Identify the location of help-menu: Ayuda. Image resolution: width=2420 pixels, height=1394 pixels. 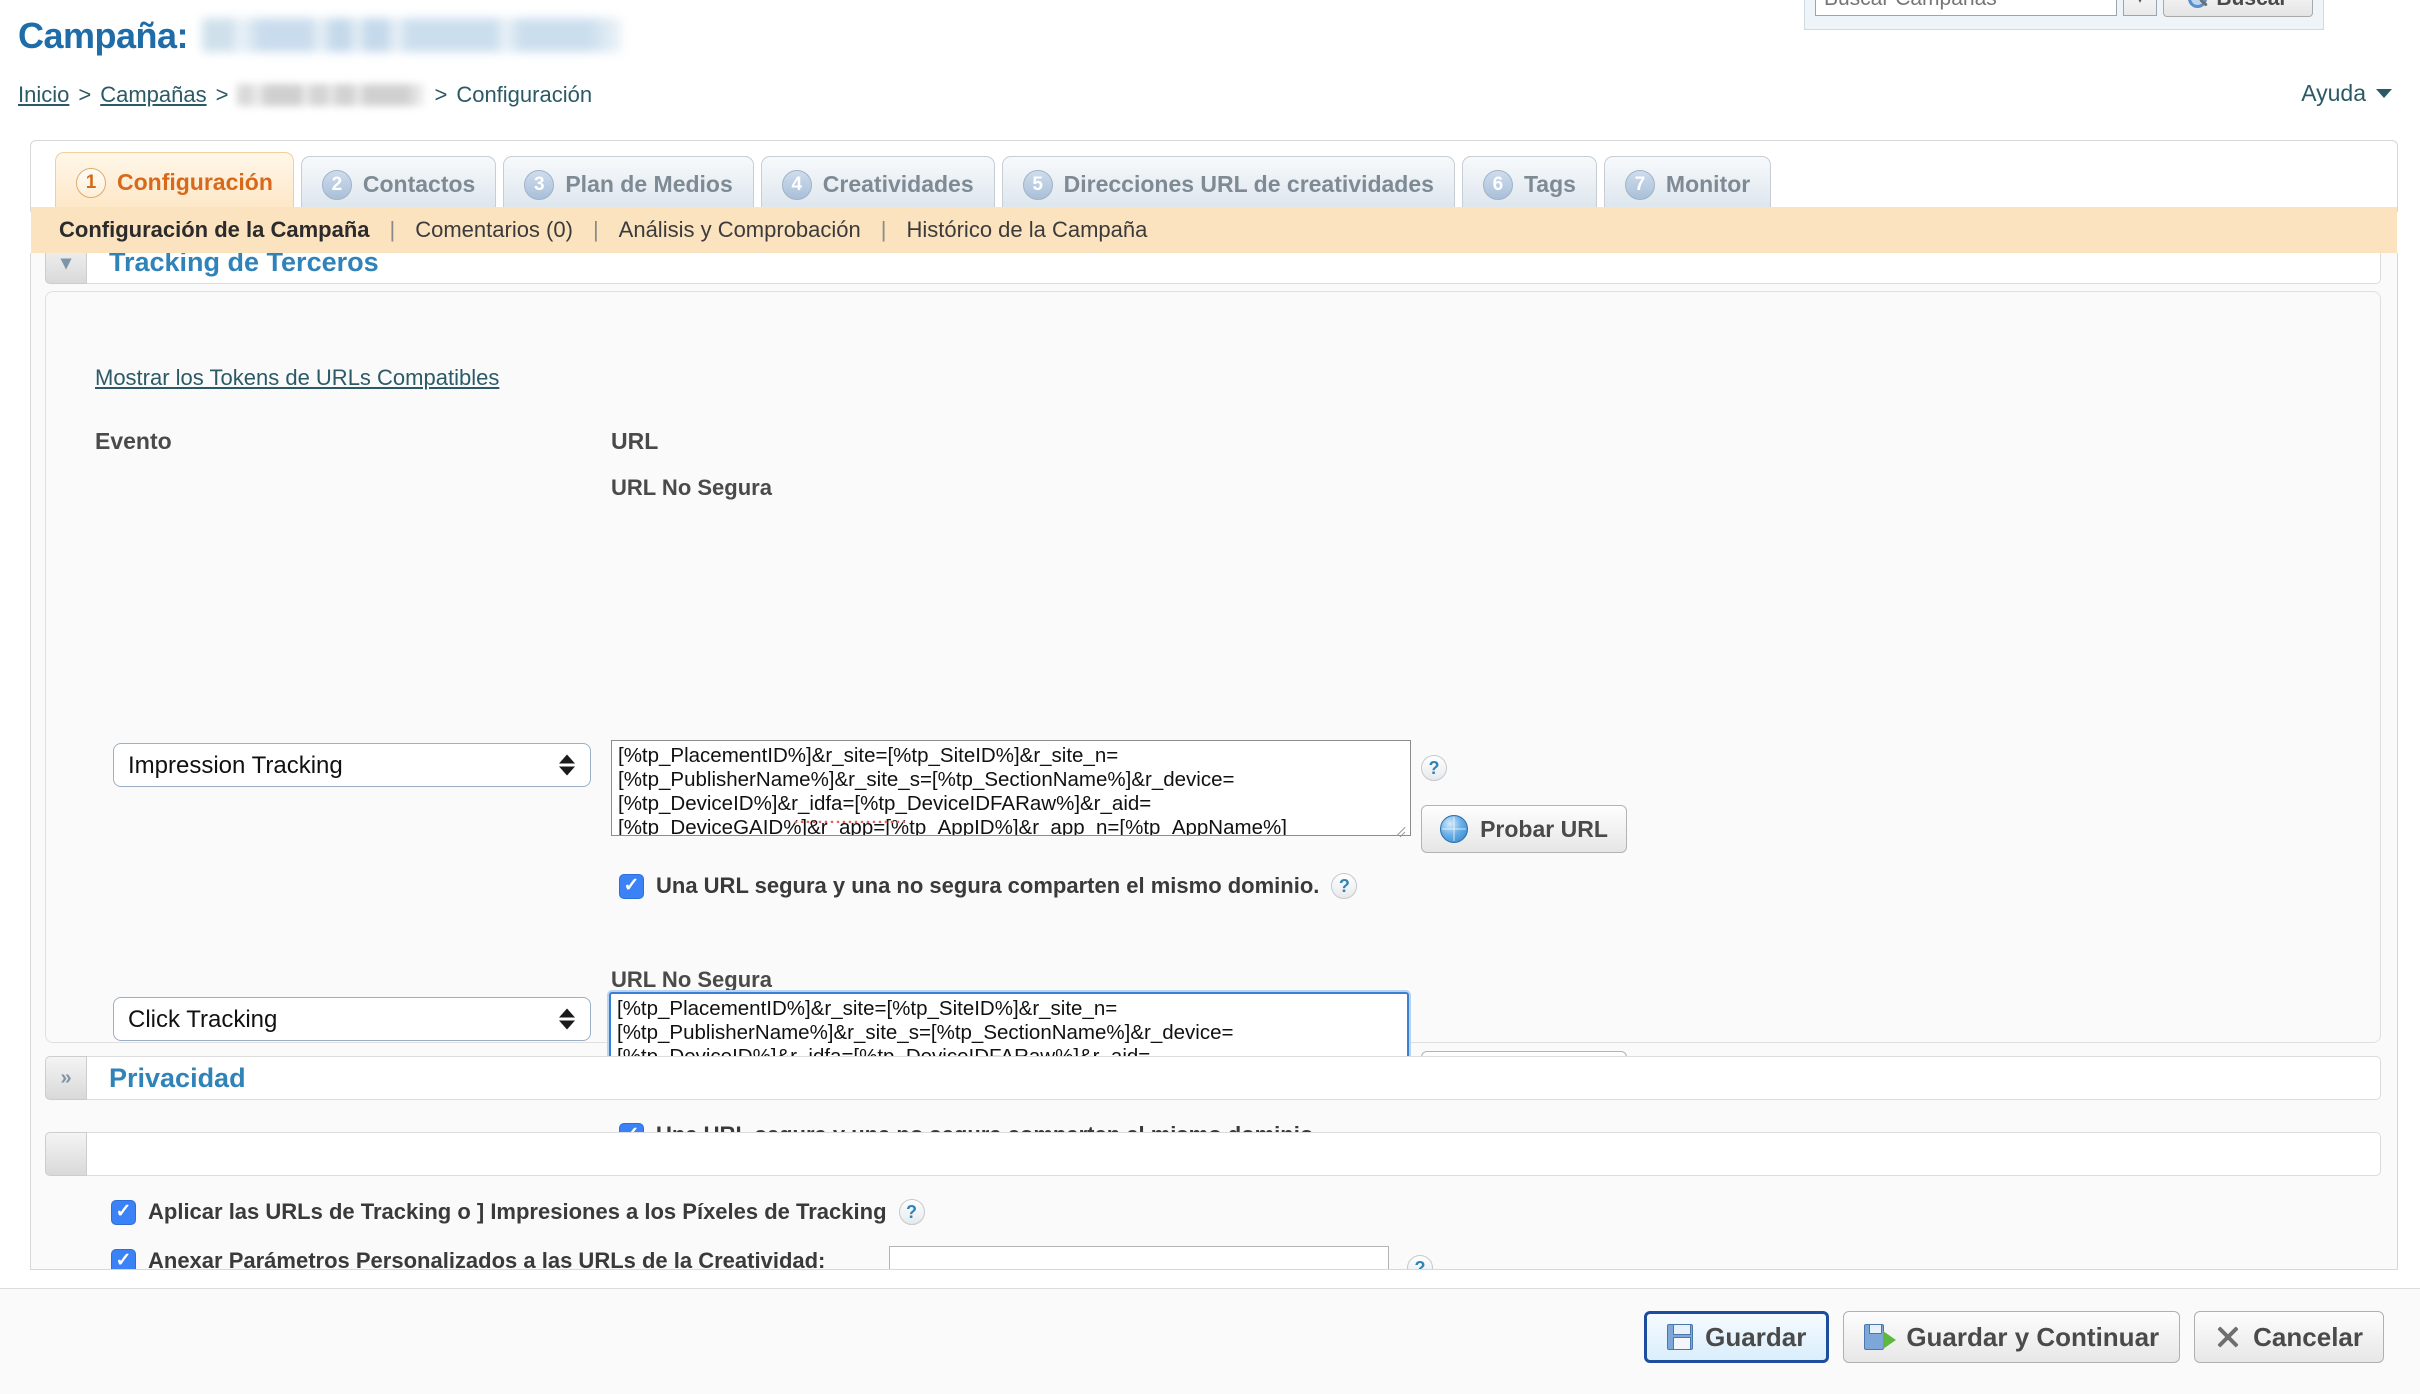
(2346, 93).